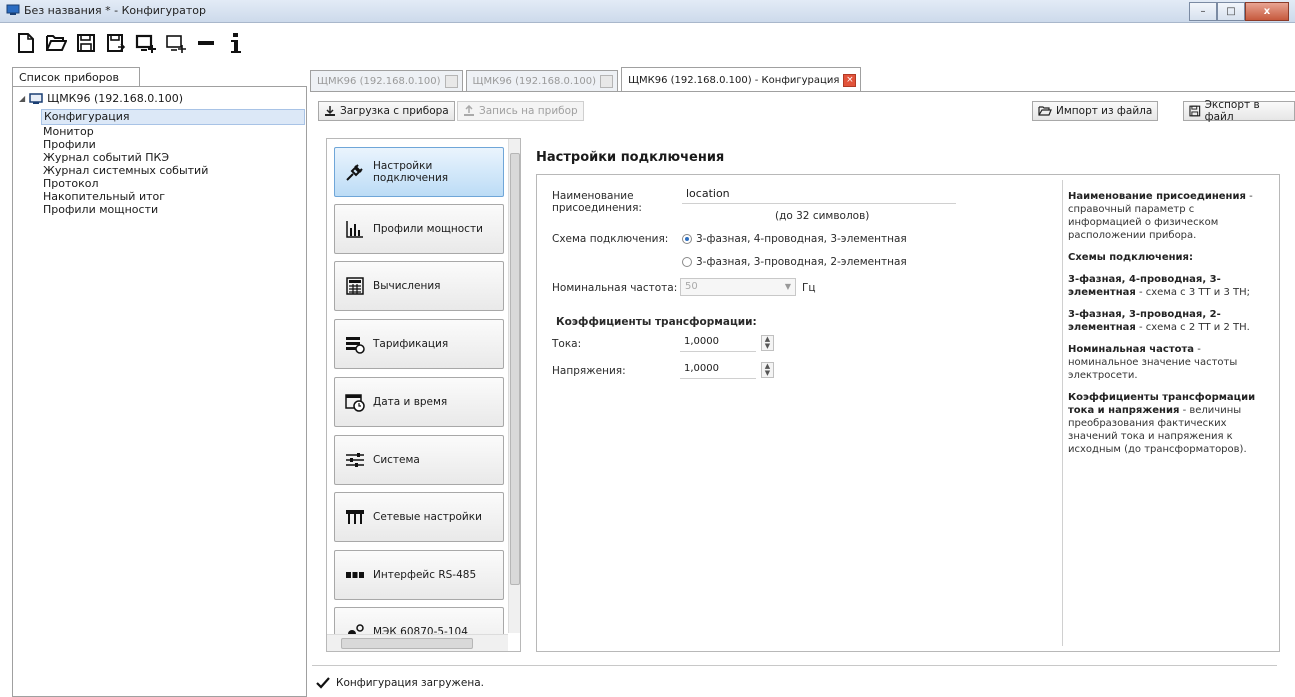 The width and height of the screenshot is (1295, 697). Describe the element at coordinates (687, 239) in the screenshot. I see `radio-selected` at that location.